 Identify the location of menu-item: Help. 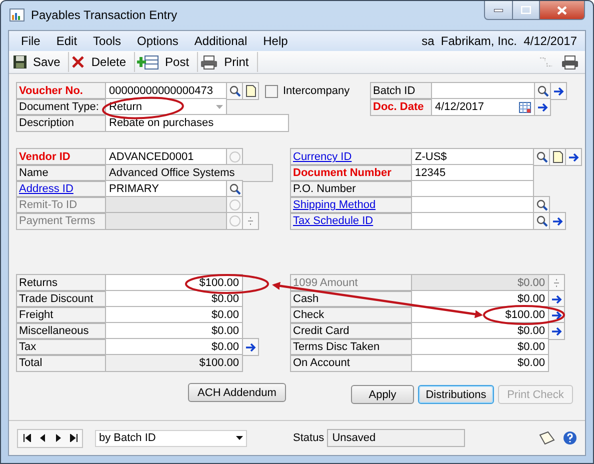
(275, 41).